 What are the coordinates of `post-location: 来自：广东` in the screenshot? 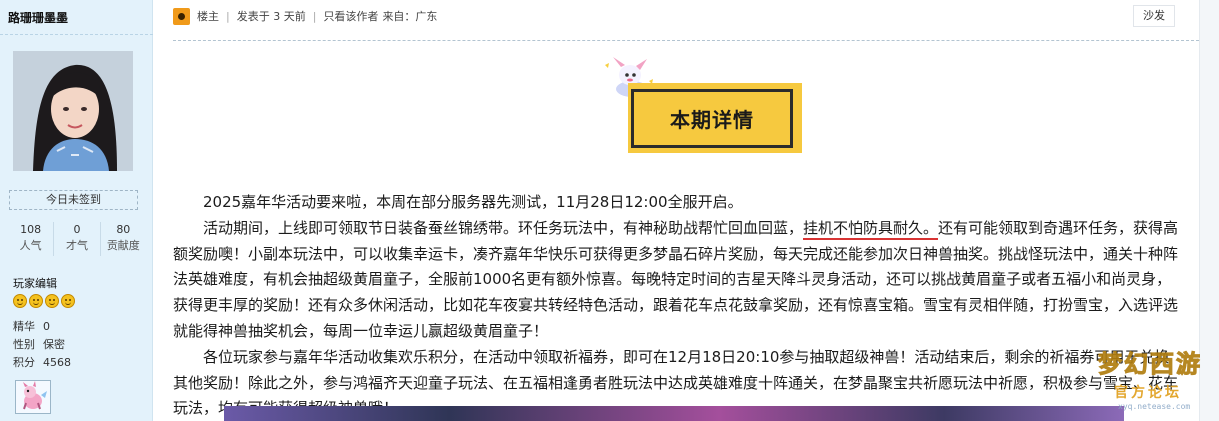 It's located at (410, 16).